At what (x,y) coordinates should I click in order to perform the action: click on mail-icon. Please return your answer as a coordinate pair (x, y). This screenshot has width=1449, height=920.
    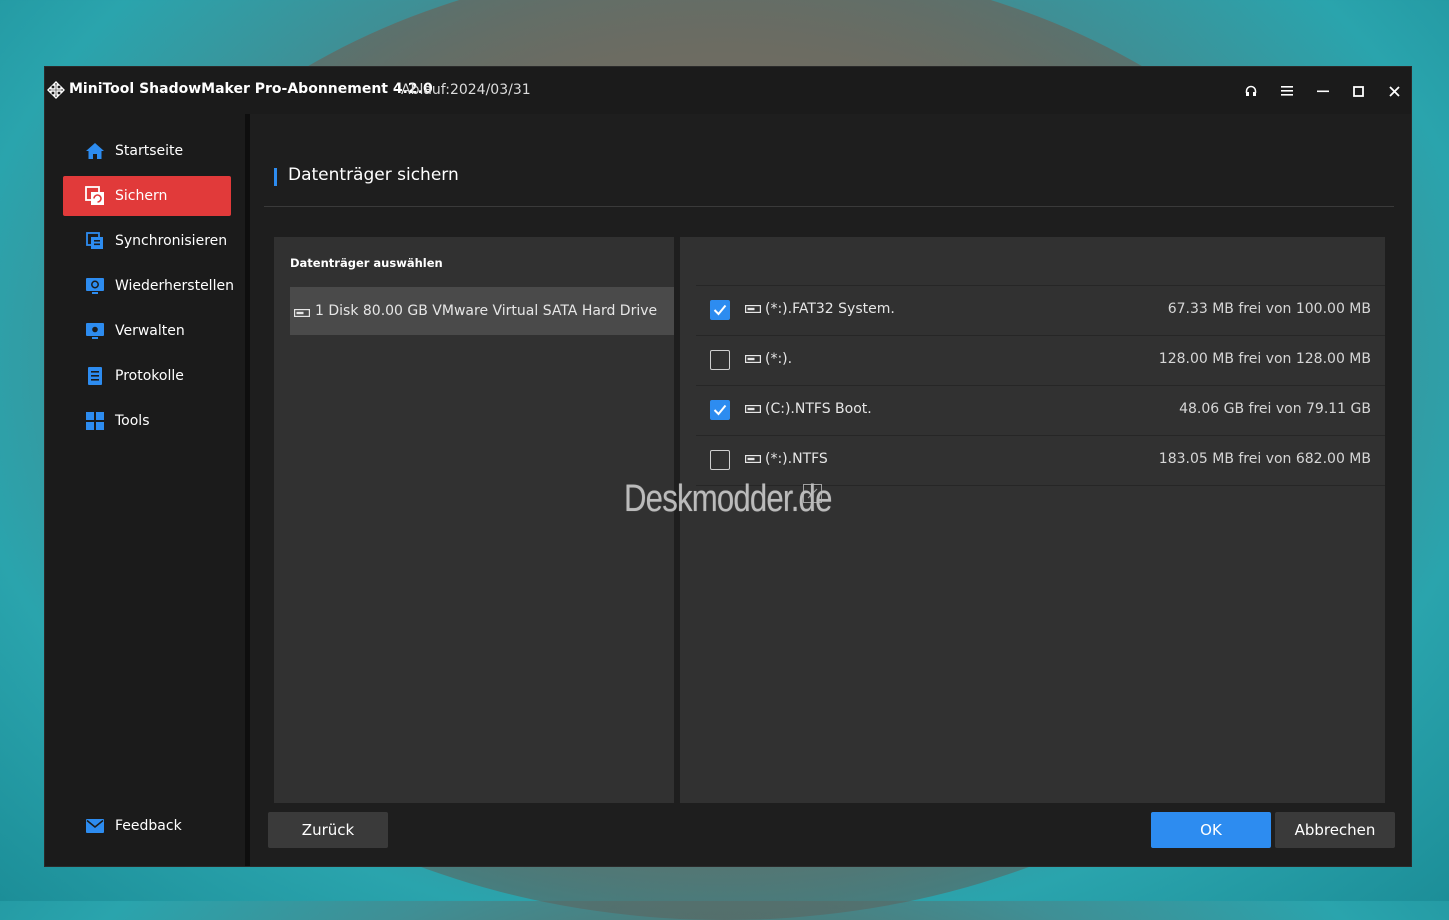
    Looking at the image, I should click on (95, 826).